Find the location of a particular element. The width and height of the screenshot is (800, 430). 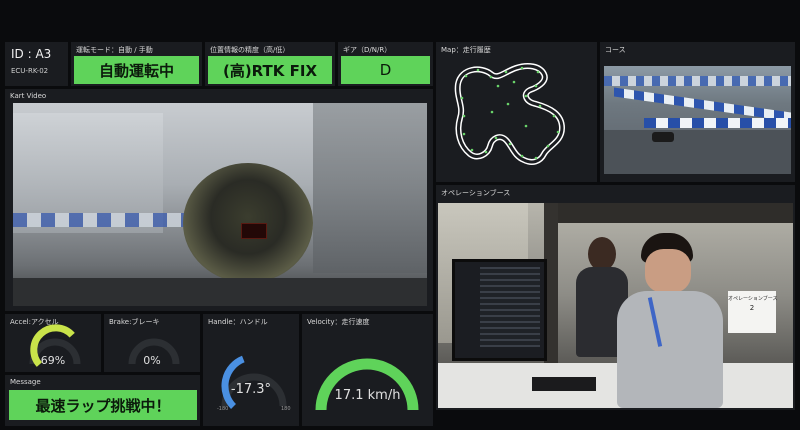

driving-mode-label: 運転モード：自動 / 手動 is located at coordinates (114, 50).